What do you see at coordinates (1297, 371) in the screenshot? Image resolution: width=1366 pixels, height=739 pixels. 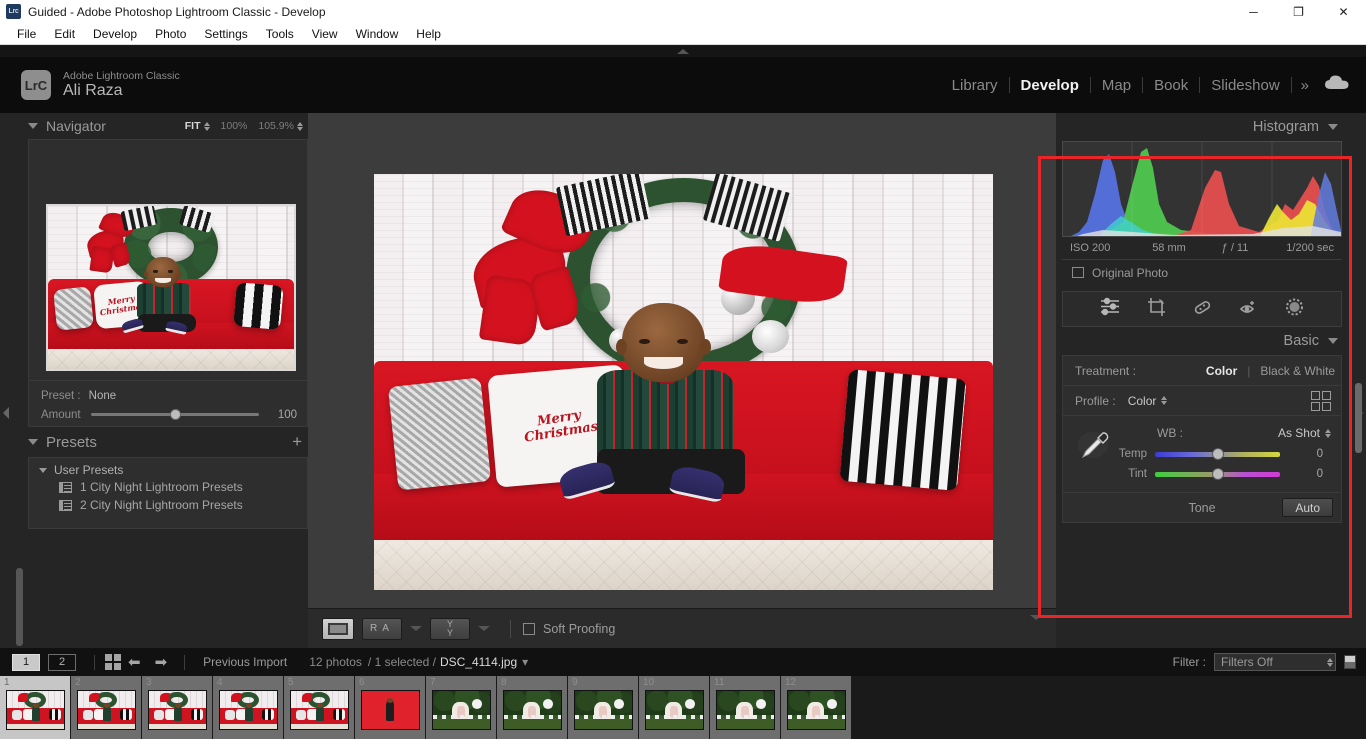 I see `treatment-bw-option: Black & White` at bounding box center [1297, 371].